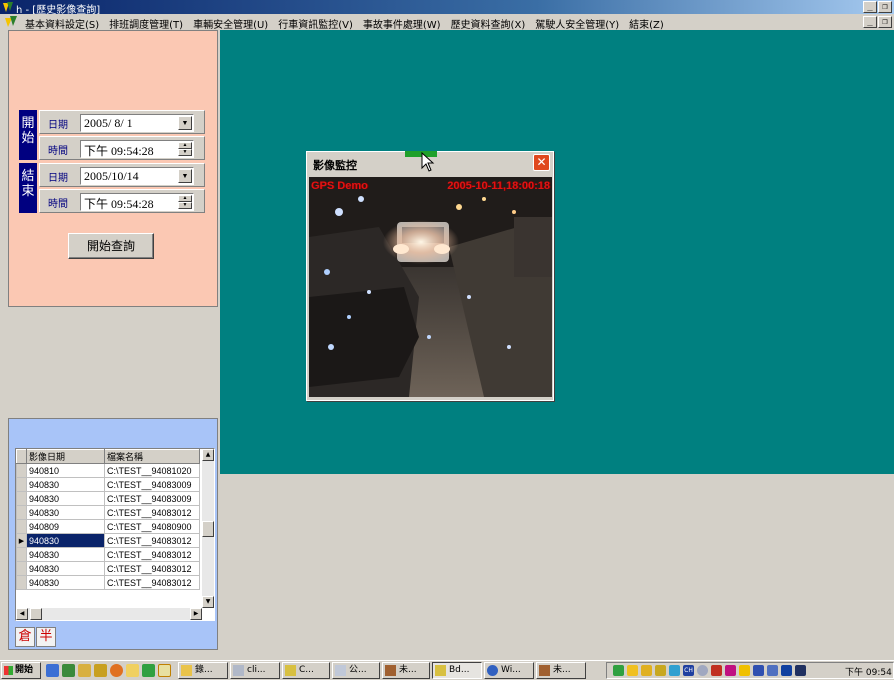 This screenshot has width=894, height=680. Describe the element at coordinates (868, 671) in the screenshot. I see `clock: 下午 09:54` at that location.